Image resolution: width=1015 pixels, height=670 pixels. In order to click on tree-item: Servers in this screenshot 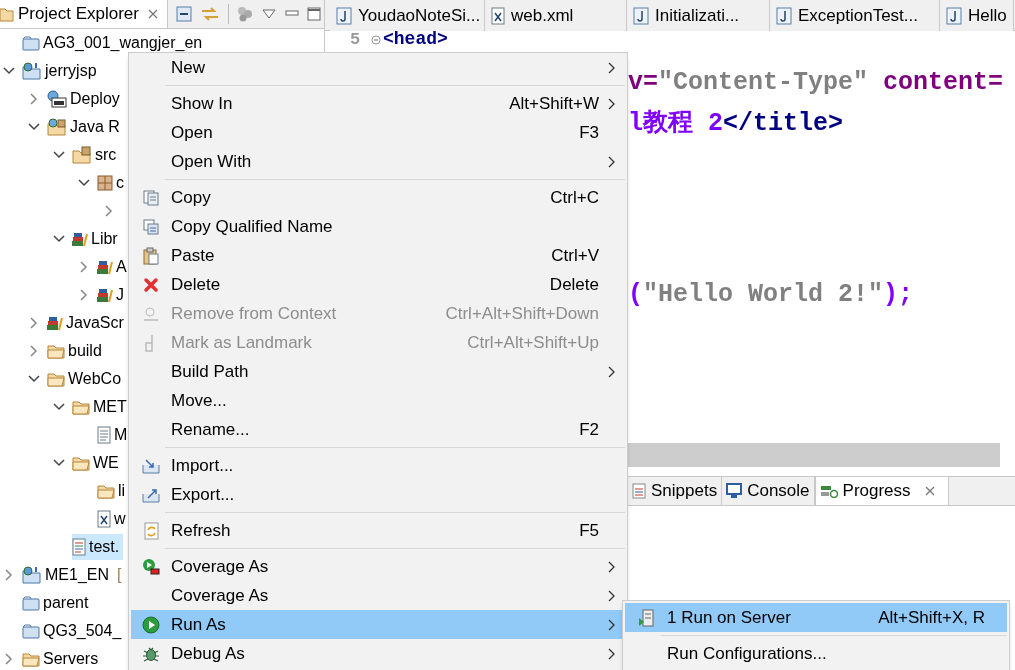, I will do `click(62, 658)`.